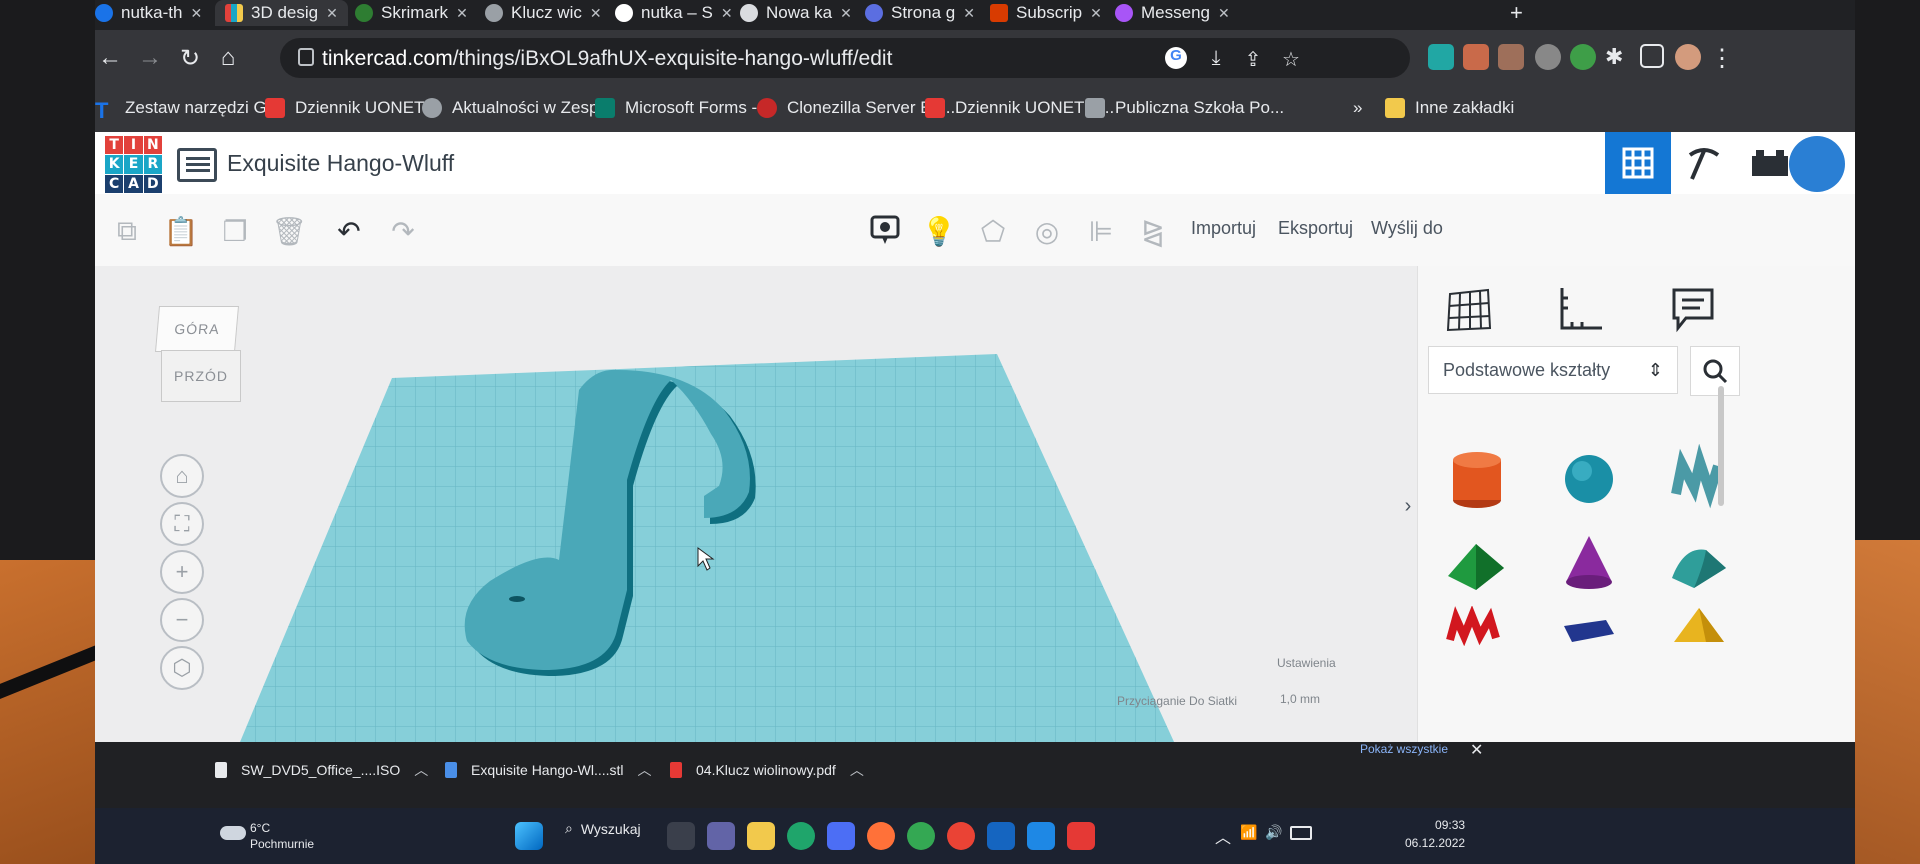 This screenshot has height=864, width=1920. I want to click on browser-tab: Messeng ✕, so click(1172, 13).